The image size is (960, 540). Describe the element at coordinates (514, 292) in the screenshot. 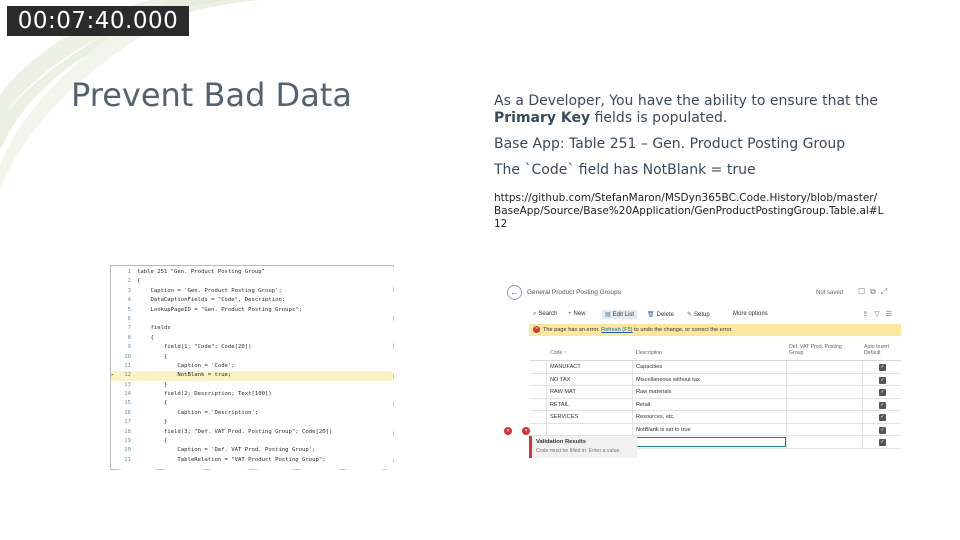

I see `back-arrow-icon: ←` at that location.